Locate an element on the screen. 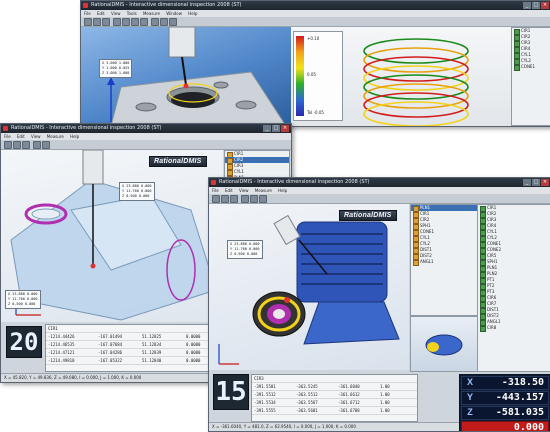 The height and width of the screenshot is (432, 550). feature-item: CONE1 is located at coordinates (531, 67).